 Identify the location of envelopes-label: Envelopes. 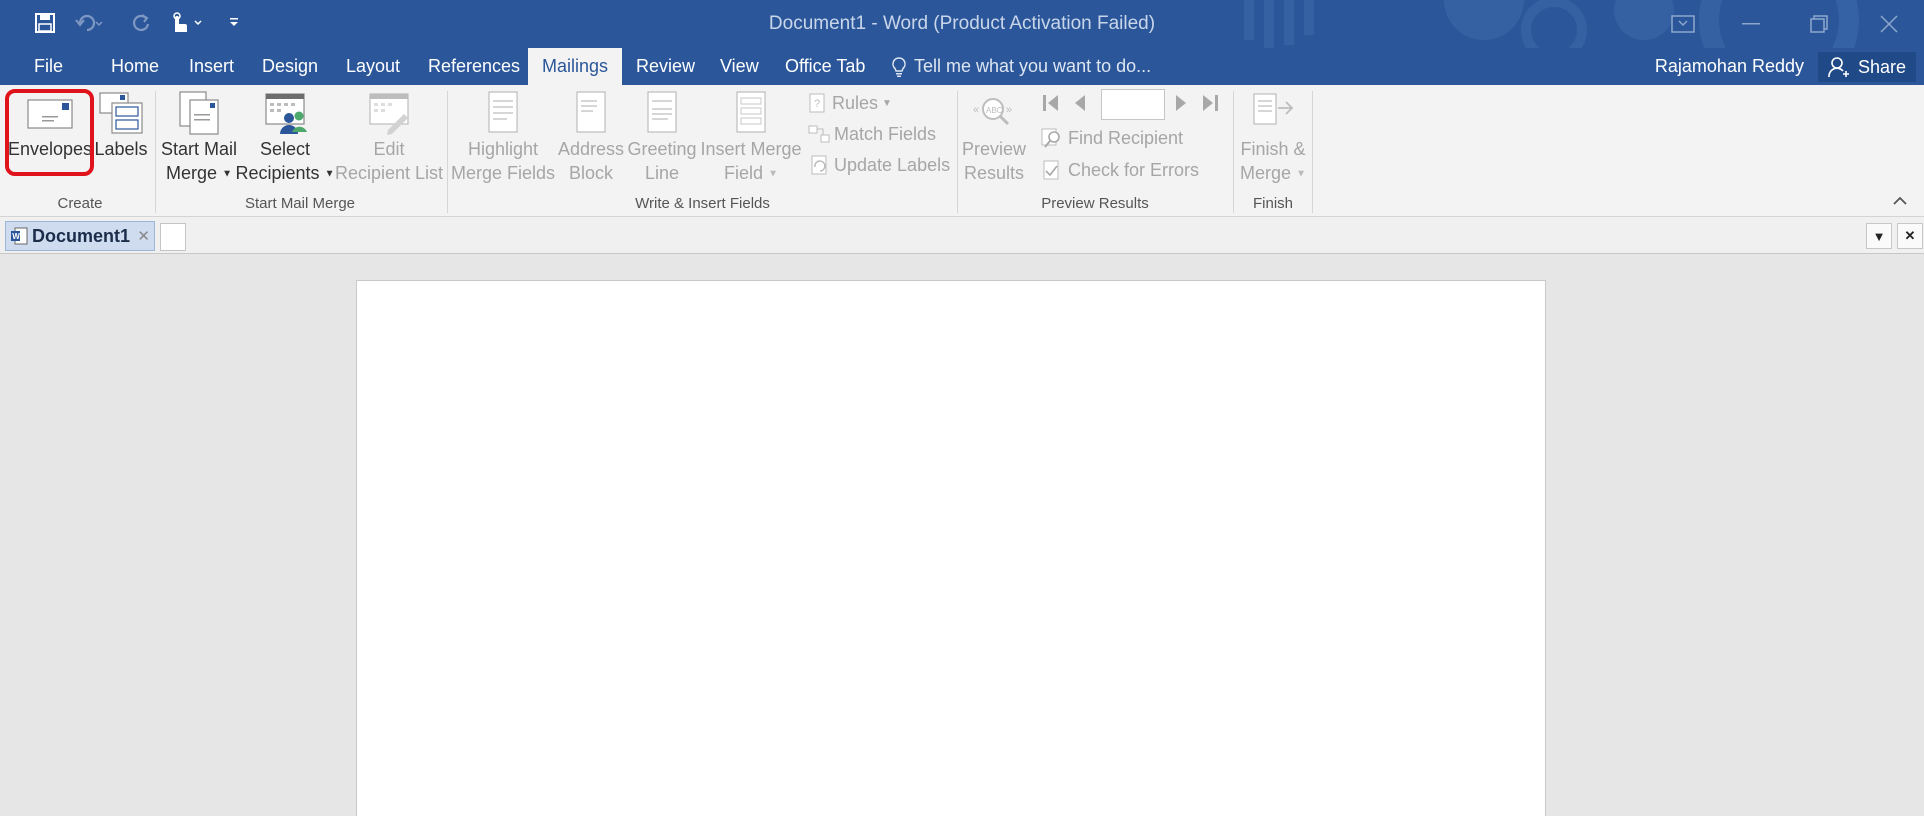
(50, 149).